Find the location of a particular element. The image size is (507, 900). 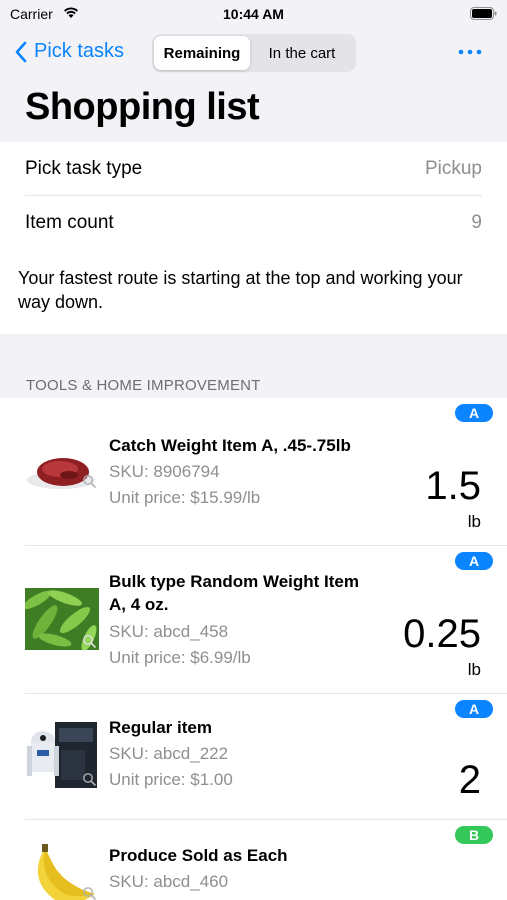

list-item: B Produce Sold as Each SKU: abcd_460 is located at coordinates (253, 860).